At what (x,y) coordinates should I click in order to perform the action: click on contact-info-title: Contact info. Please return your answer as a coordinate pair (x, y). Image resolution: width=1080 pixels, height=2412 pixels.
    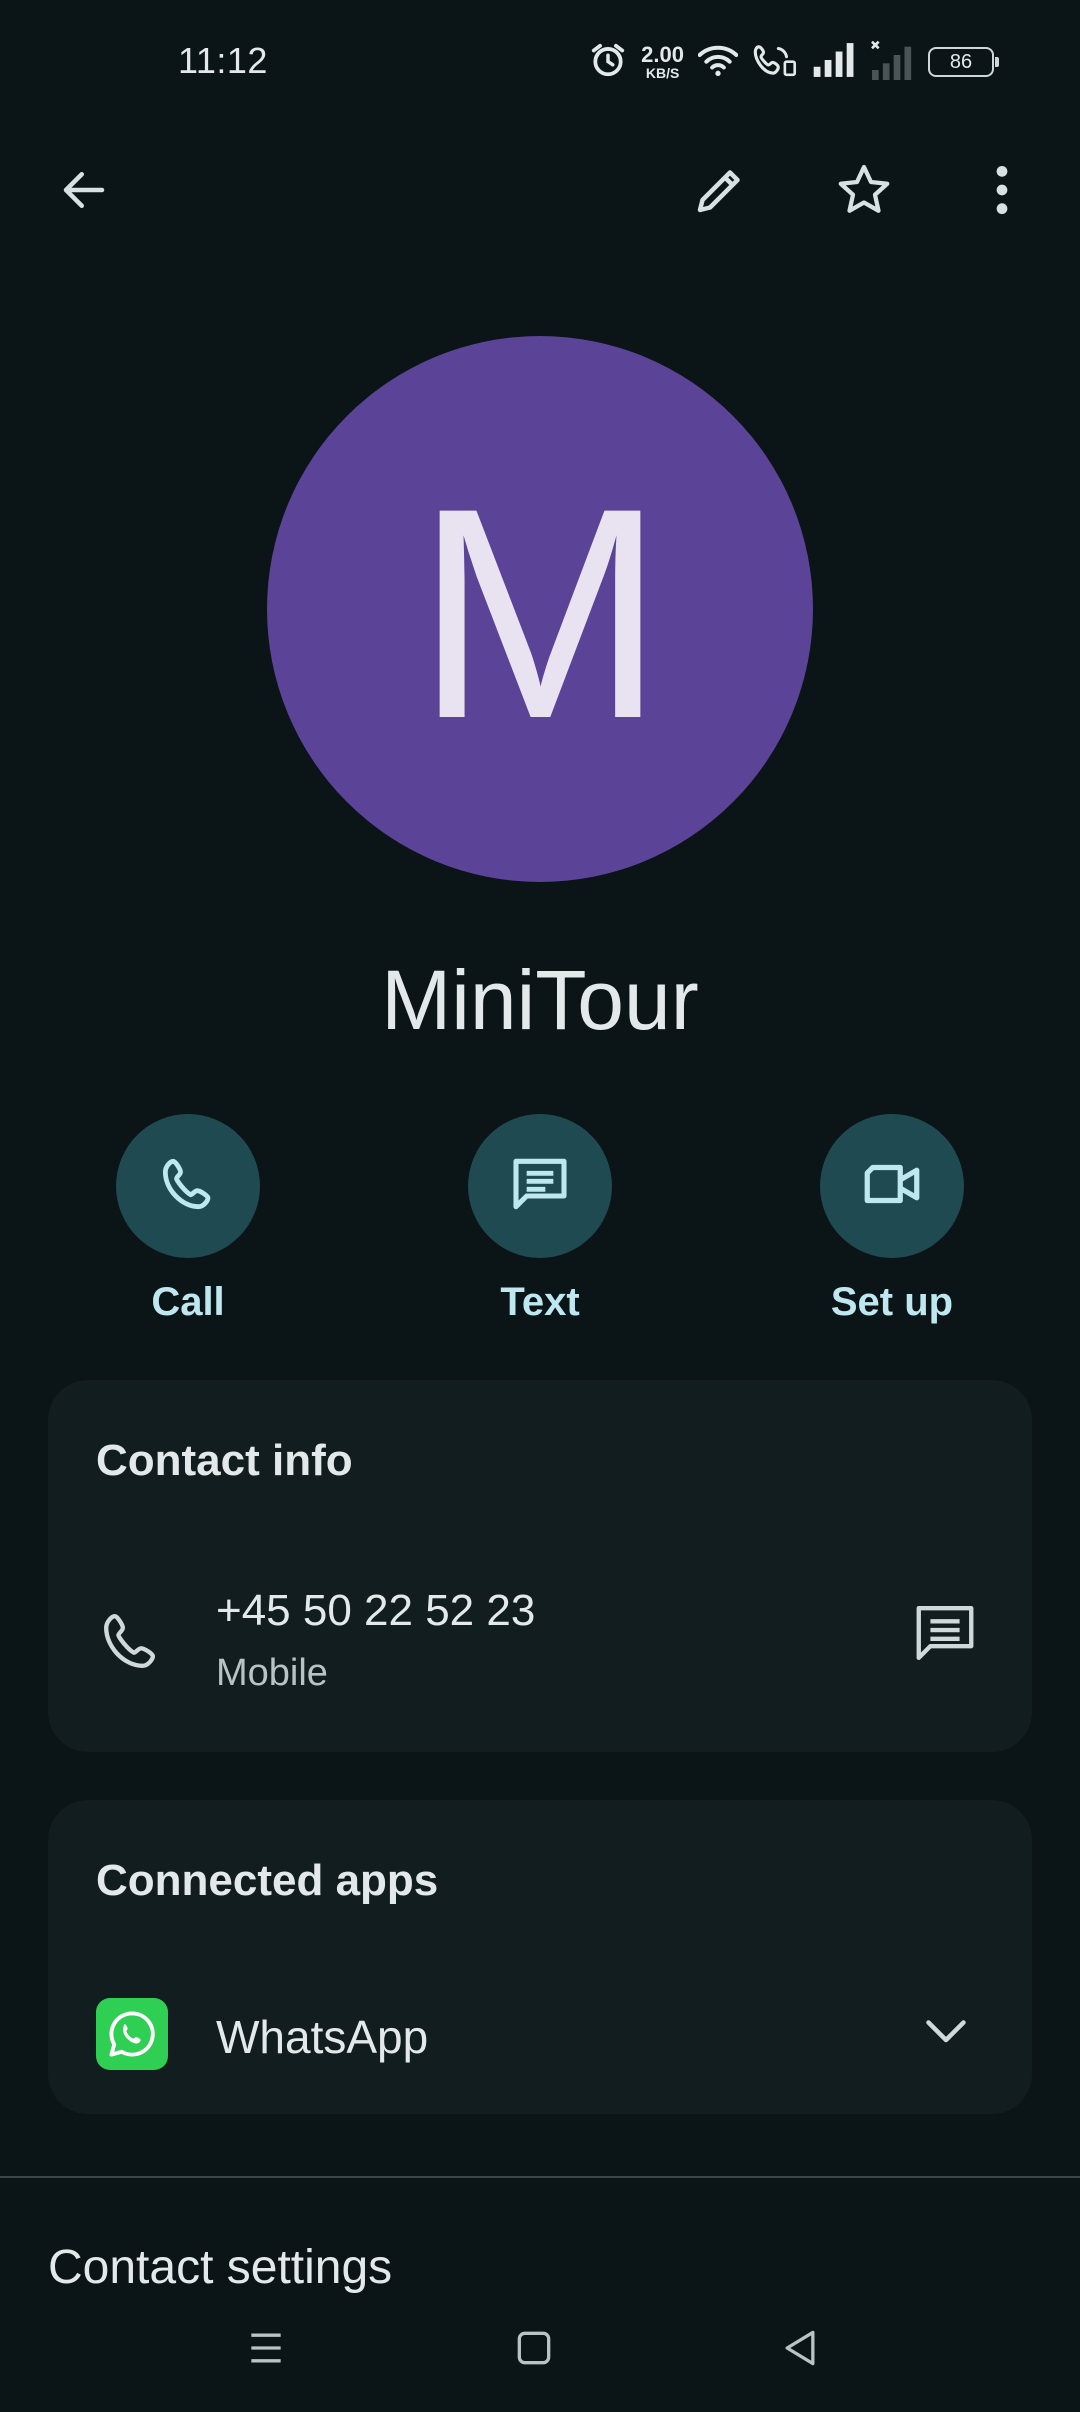
    Looking at the image, I should click on (224, 1460).